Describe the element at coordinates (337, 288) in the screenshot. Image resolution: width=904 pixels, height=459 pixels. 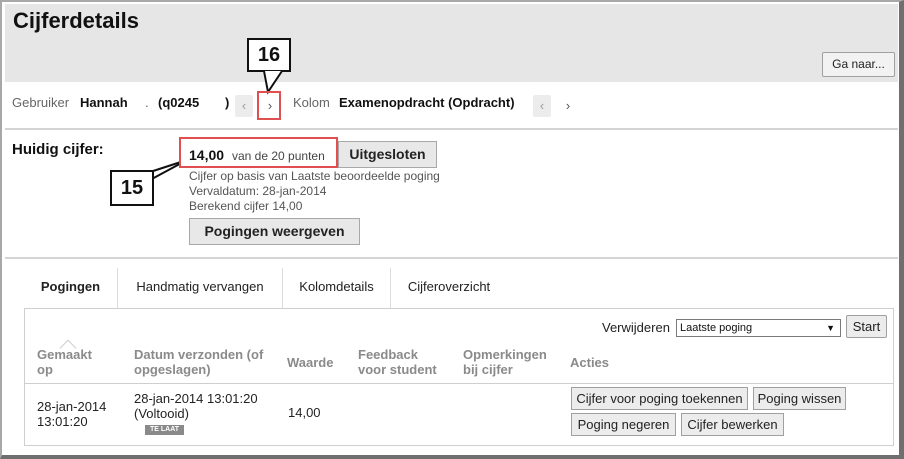
I see `tab-column-details: Kolomdetails` at that location.